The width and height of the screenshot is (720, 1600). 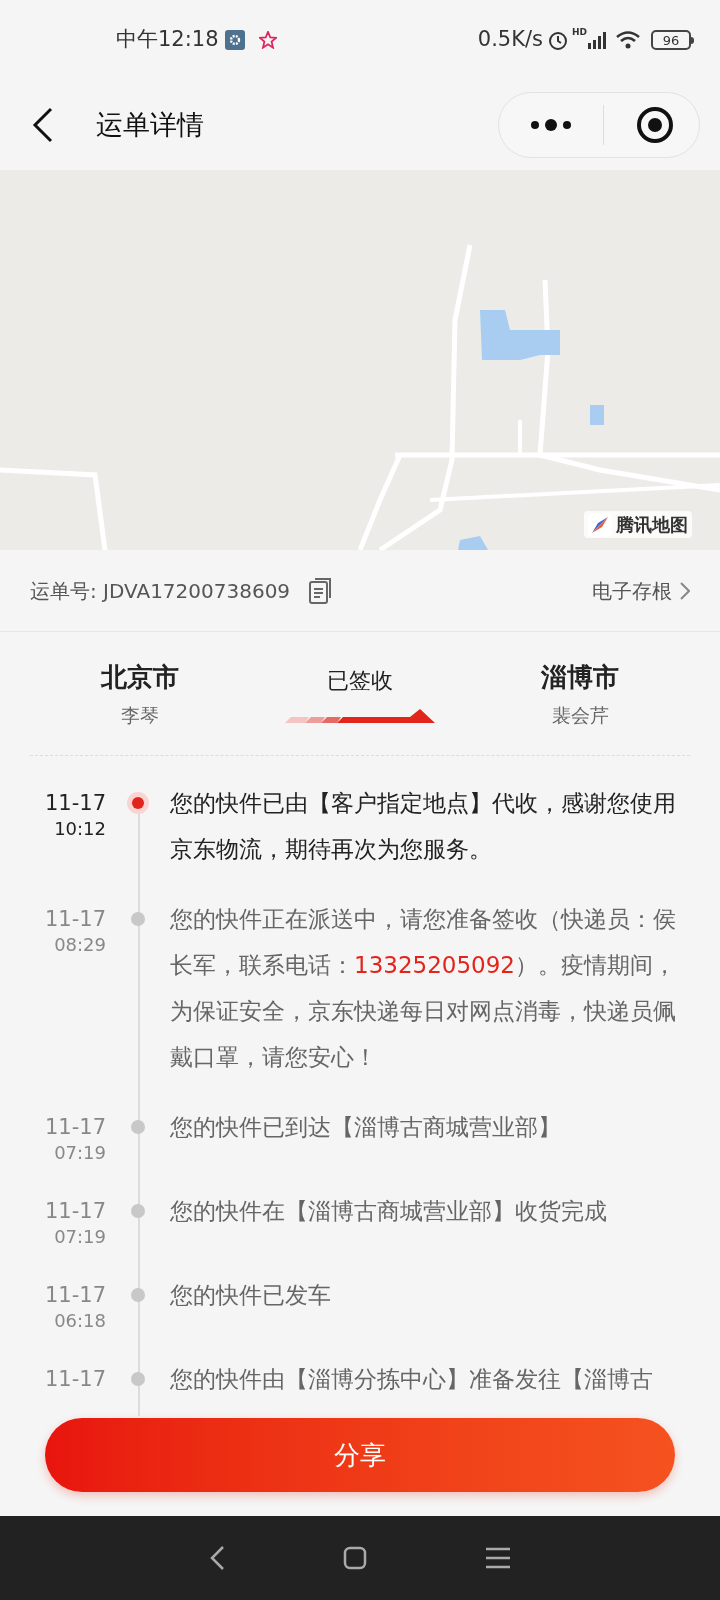 What do you see at coordinates (150, 124) in the screenshot?
I see `page-title: 运单详情` at bounding box center [150, 124].